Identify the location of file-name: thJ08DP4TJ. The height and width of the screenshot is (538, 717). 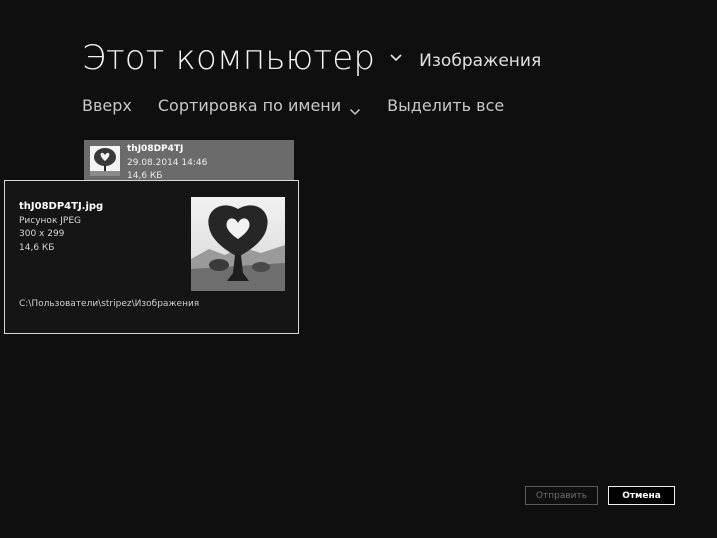
(155, 149).